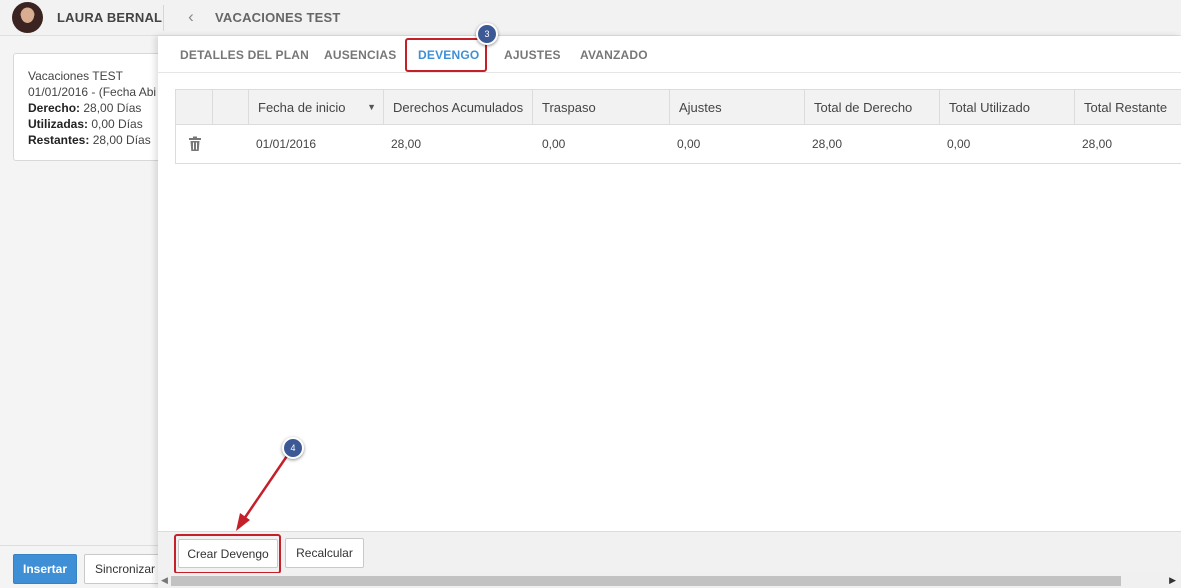 This screenshot has height=588, width=1181. Describe the element at coordinates (406, 144) in the screenshot. I see `cell-derechos: 28,00` at that location.